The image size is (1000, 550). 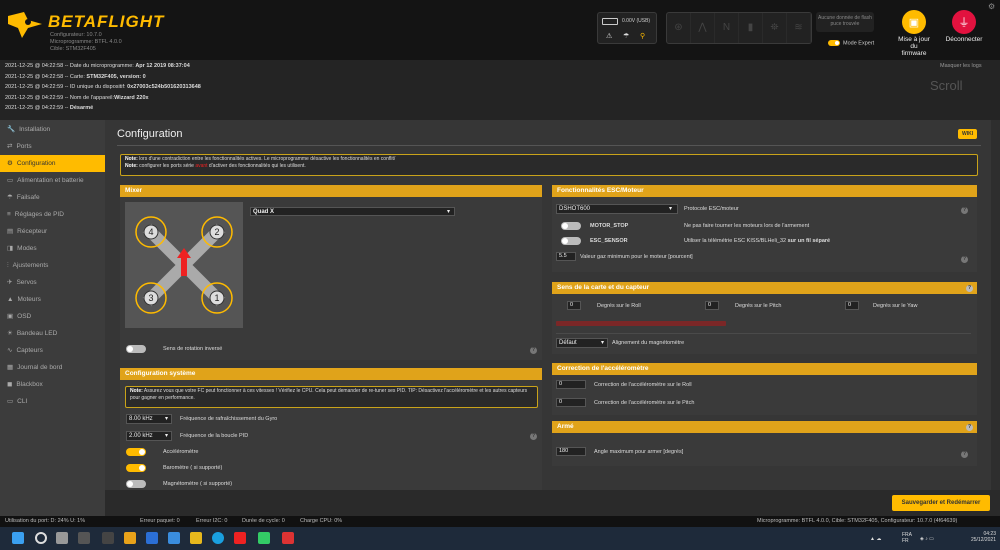 I want to click on sidebar-item-osd: ▣ OSD, so click(x=52, y=316).